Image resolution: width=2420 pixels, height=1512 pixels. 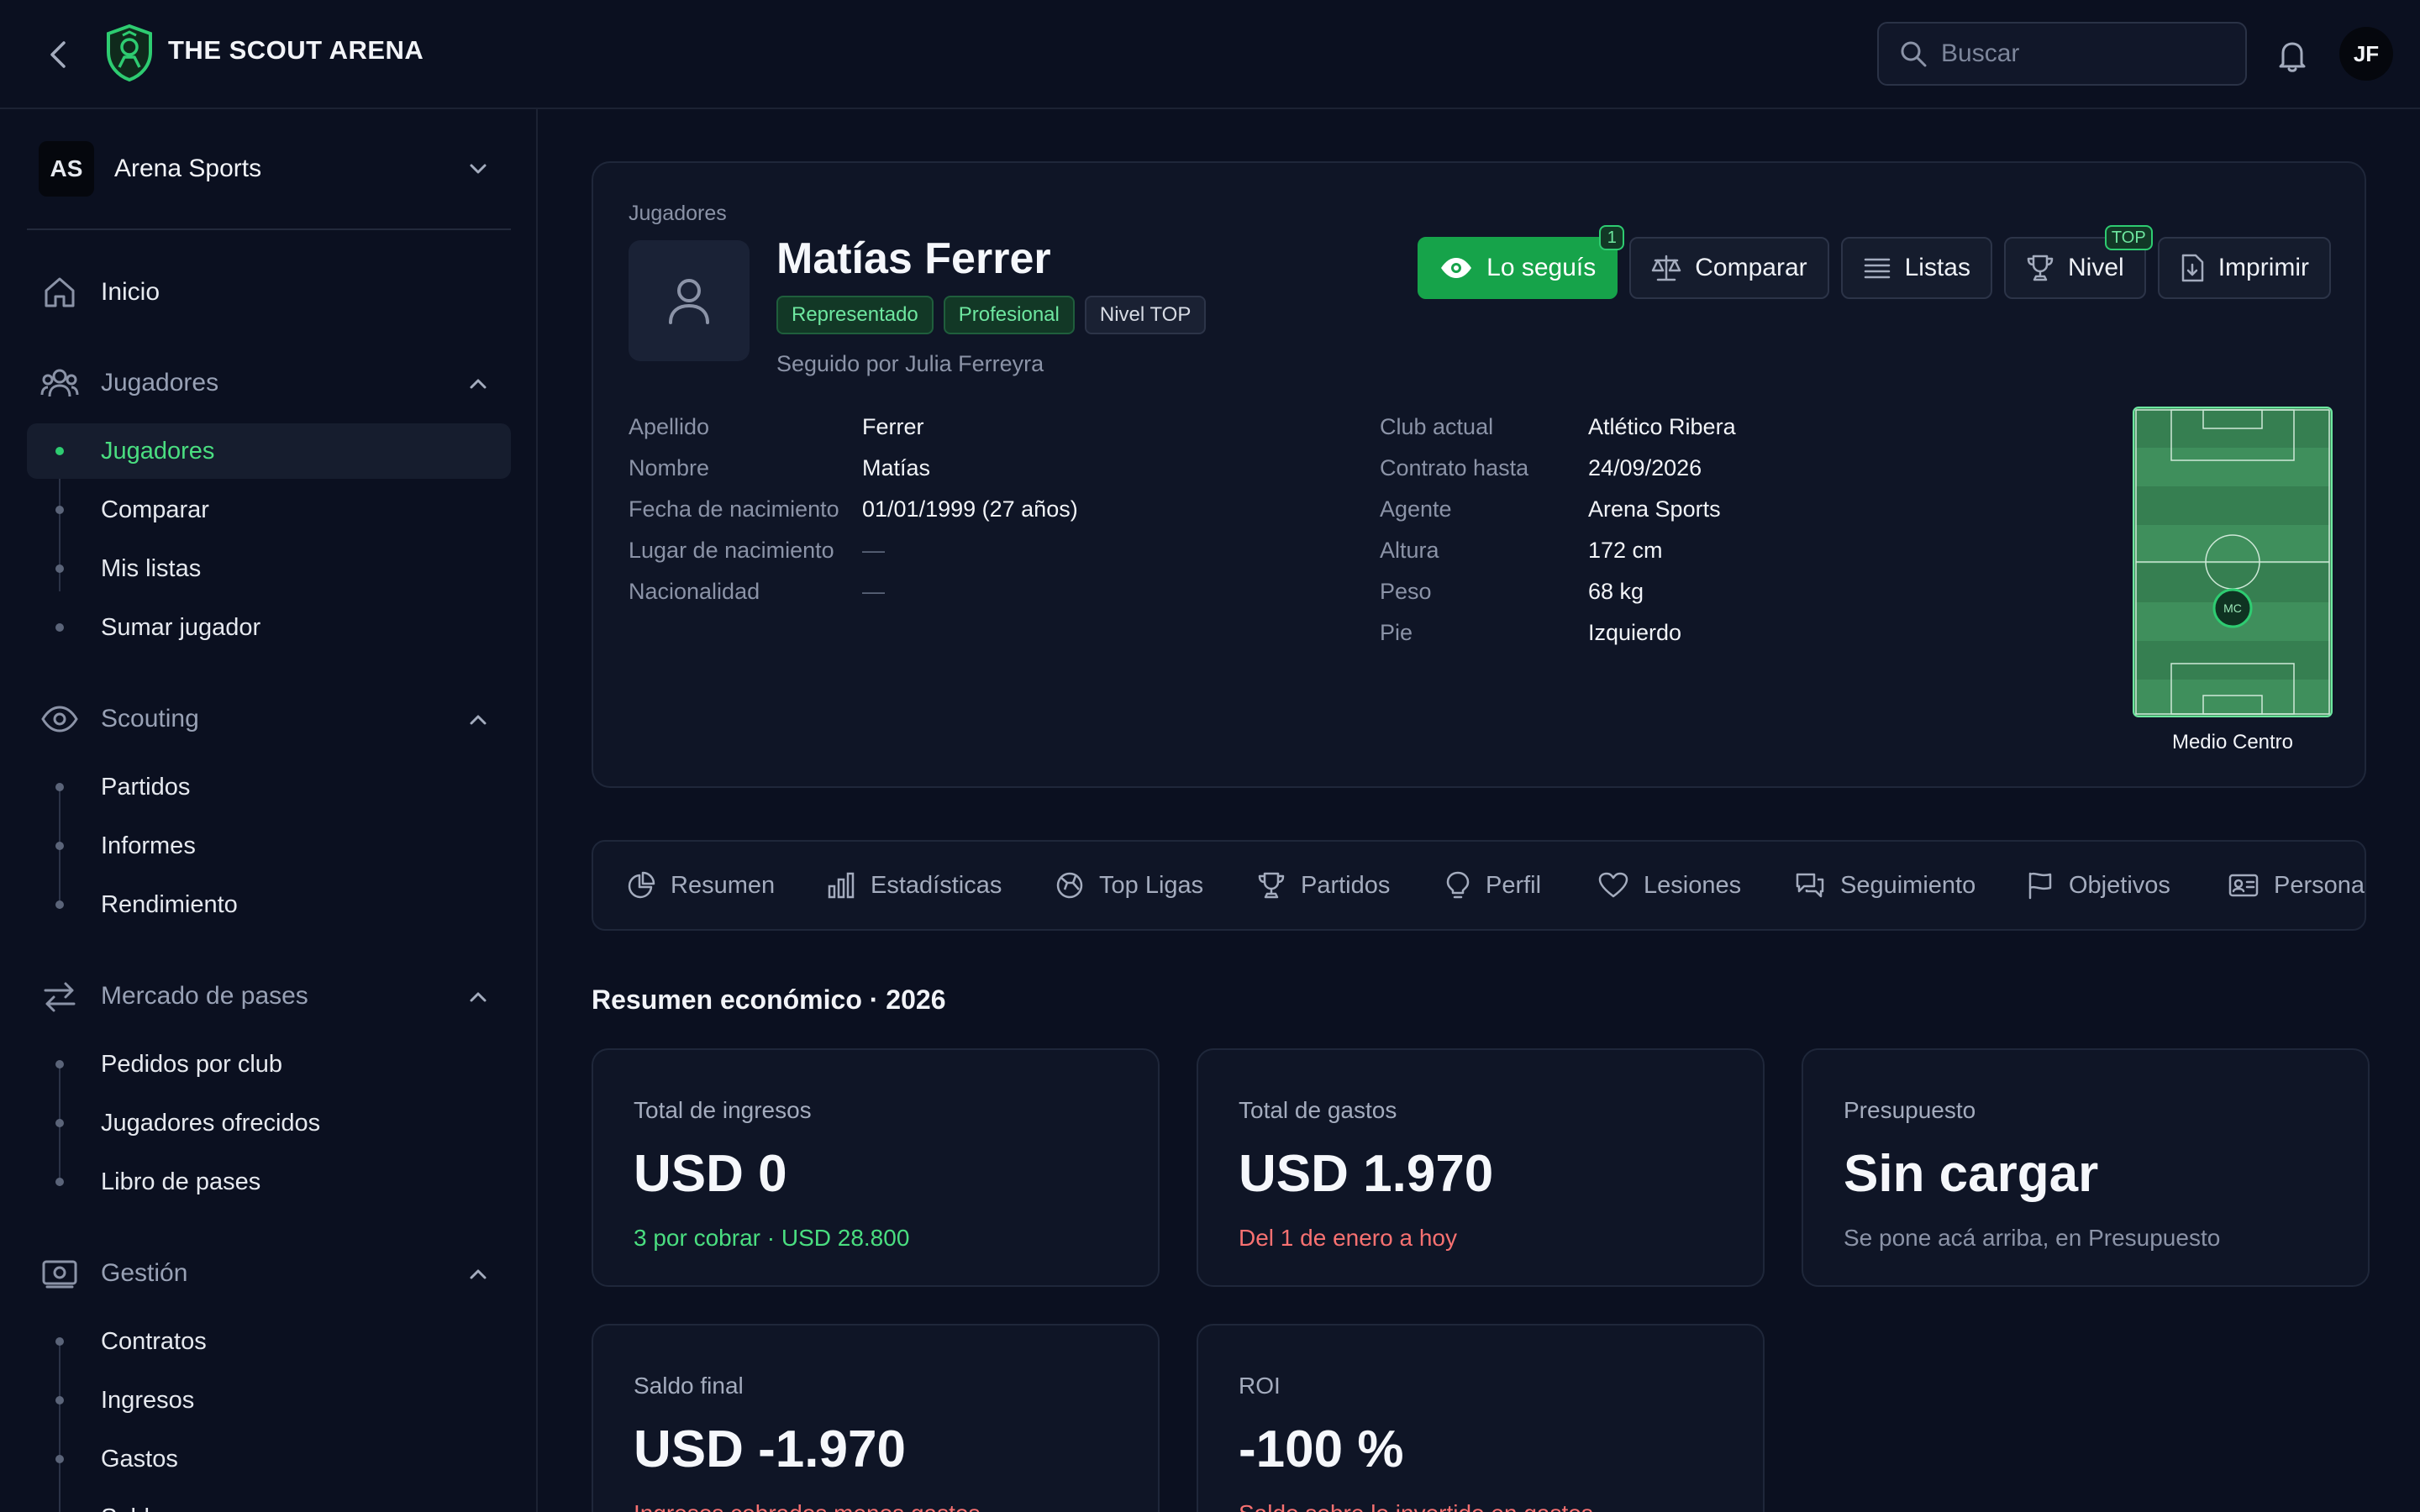 I want to click on nav-section-scouting: Scouting, so click(x=269, y=719).